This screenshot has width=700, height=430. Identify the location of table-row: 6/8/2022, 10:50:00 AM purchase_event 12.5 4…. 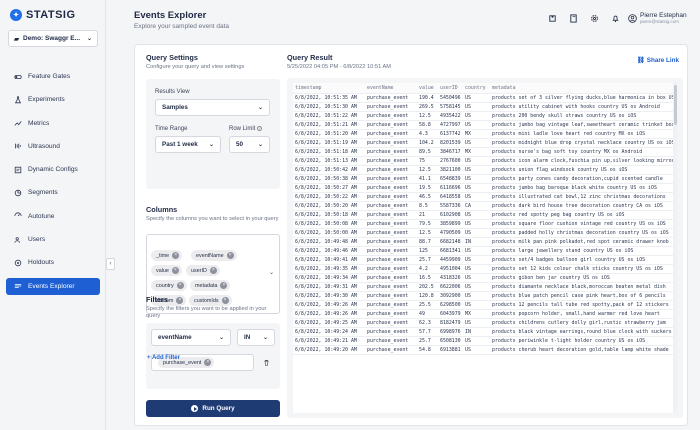
(484, 233).